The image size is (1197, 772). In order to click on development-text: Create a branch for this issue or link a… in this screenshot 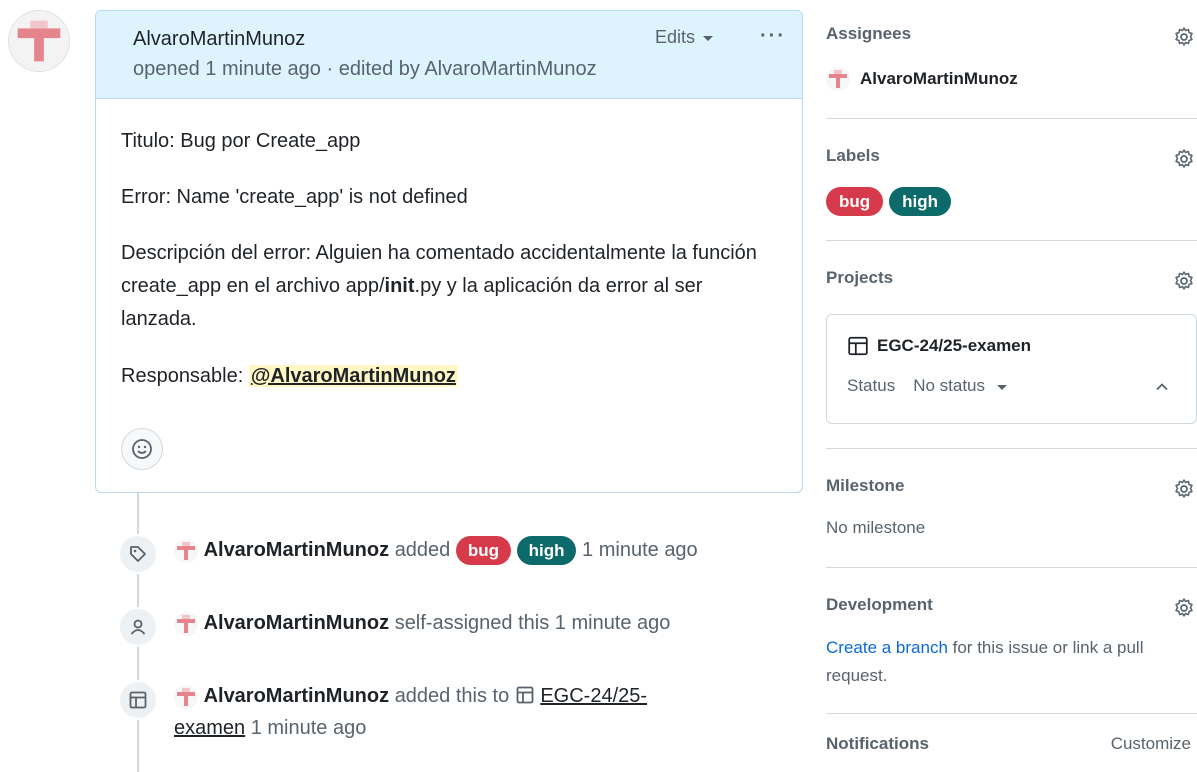, I will do `click(985, 661)`.